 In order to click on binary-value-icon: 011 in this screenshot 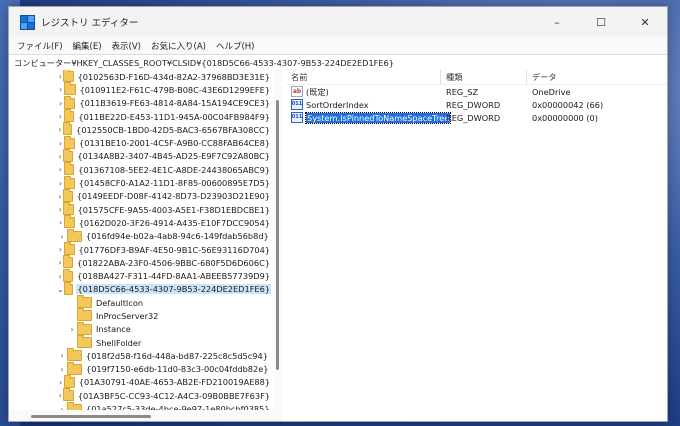, I will do `click(297, 117)`.